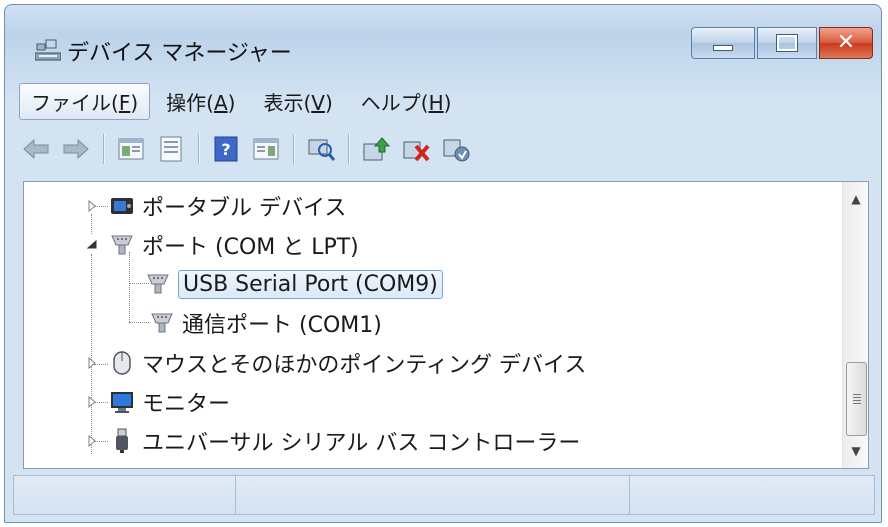 The width and height of the screenshot is (888, 527). Describe the element at coordinates (92, 245) in the screenshot. I see `collapse-arrow-icon` at that location.